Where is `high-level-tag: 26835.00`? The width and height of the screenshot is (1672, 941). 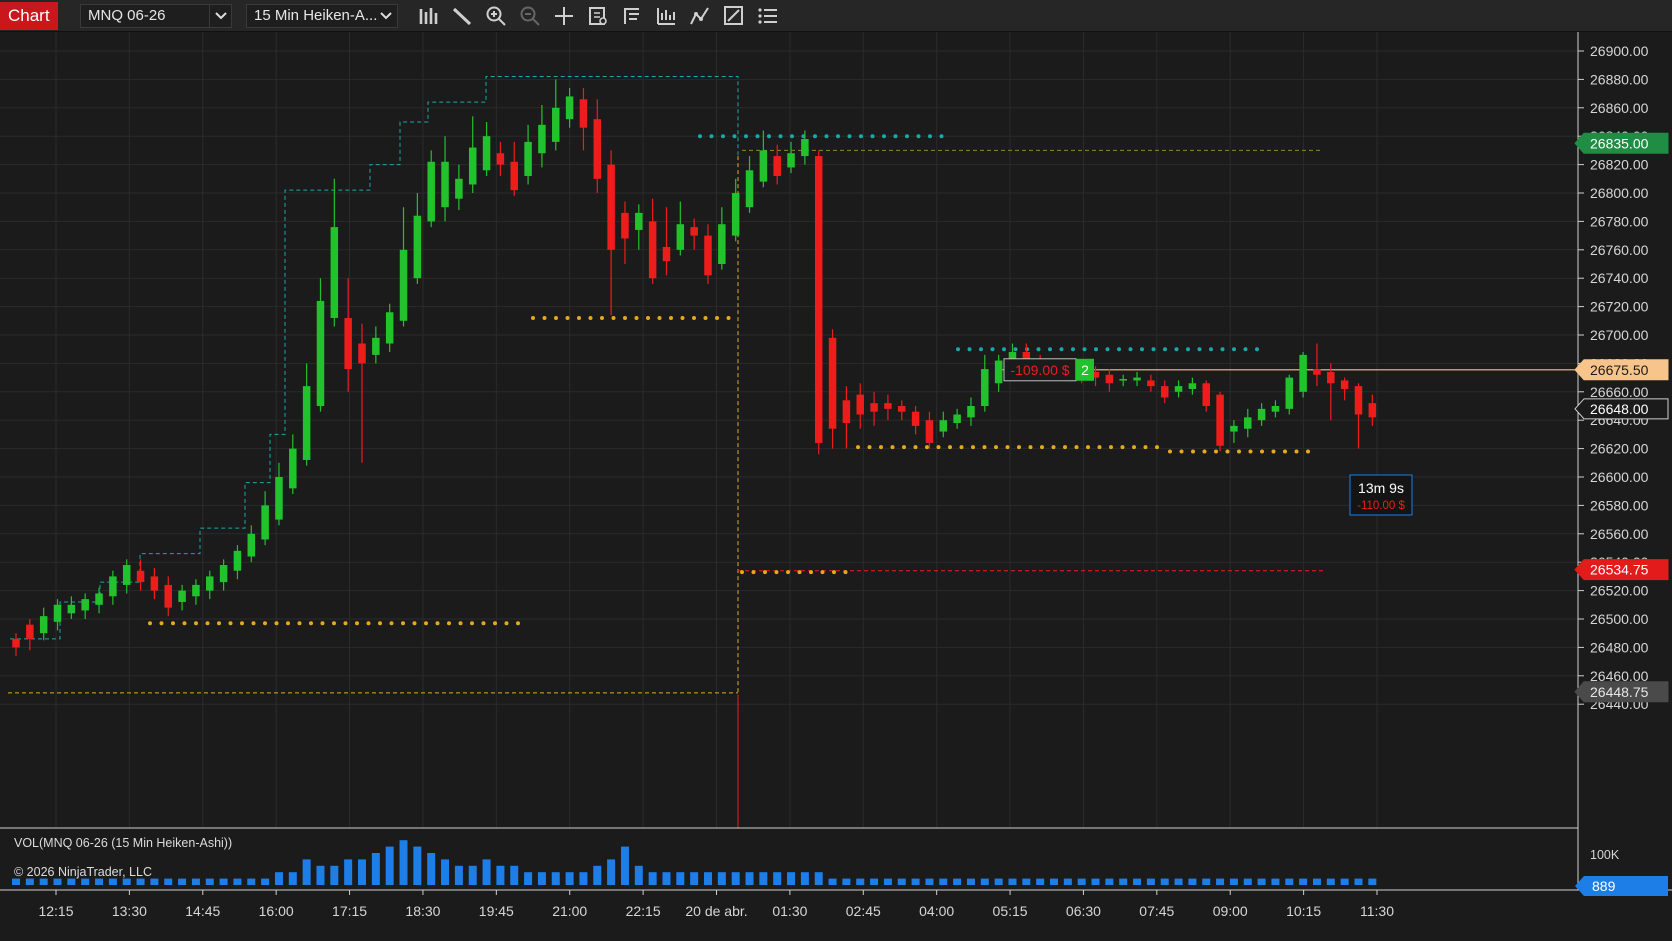
high-level-tag: 26835.00 is located at coordinates (1621, 143).